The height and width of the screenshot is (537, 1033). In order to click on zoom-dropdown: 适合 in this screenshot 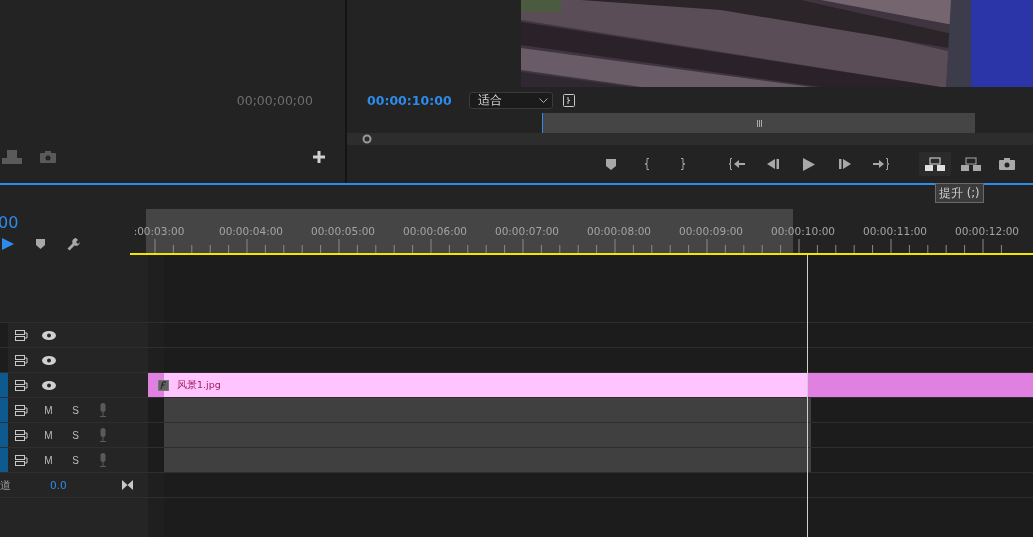, I will do `click(511, 100)`.